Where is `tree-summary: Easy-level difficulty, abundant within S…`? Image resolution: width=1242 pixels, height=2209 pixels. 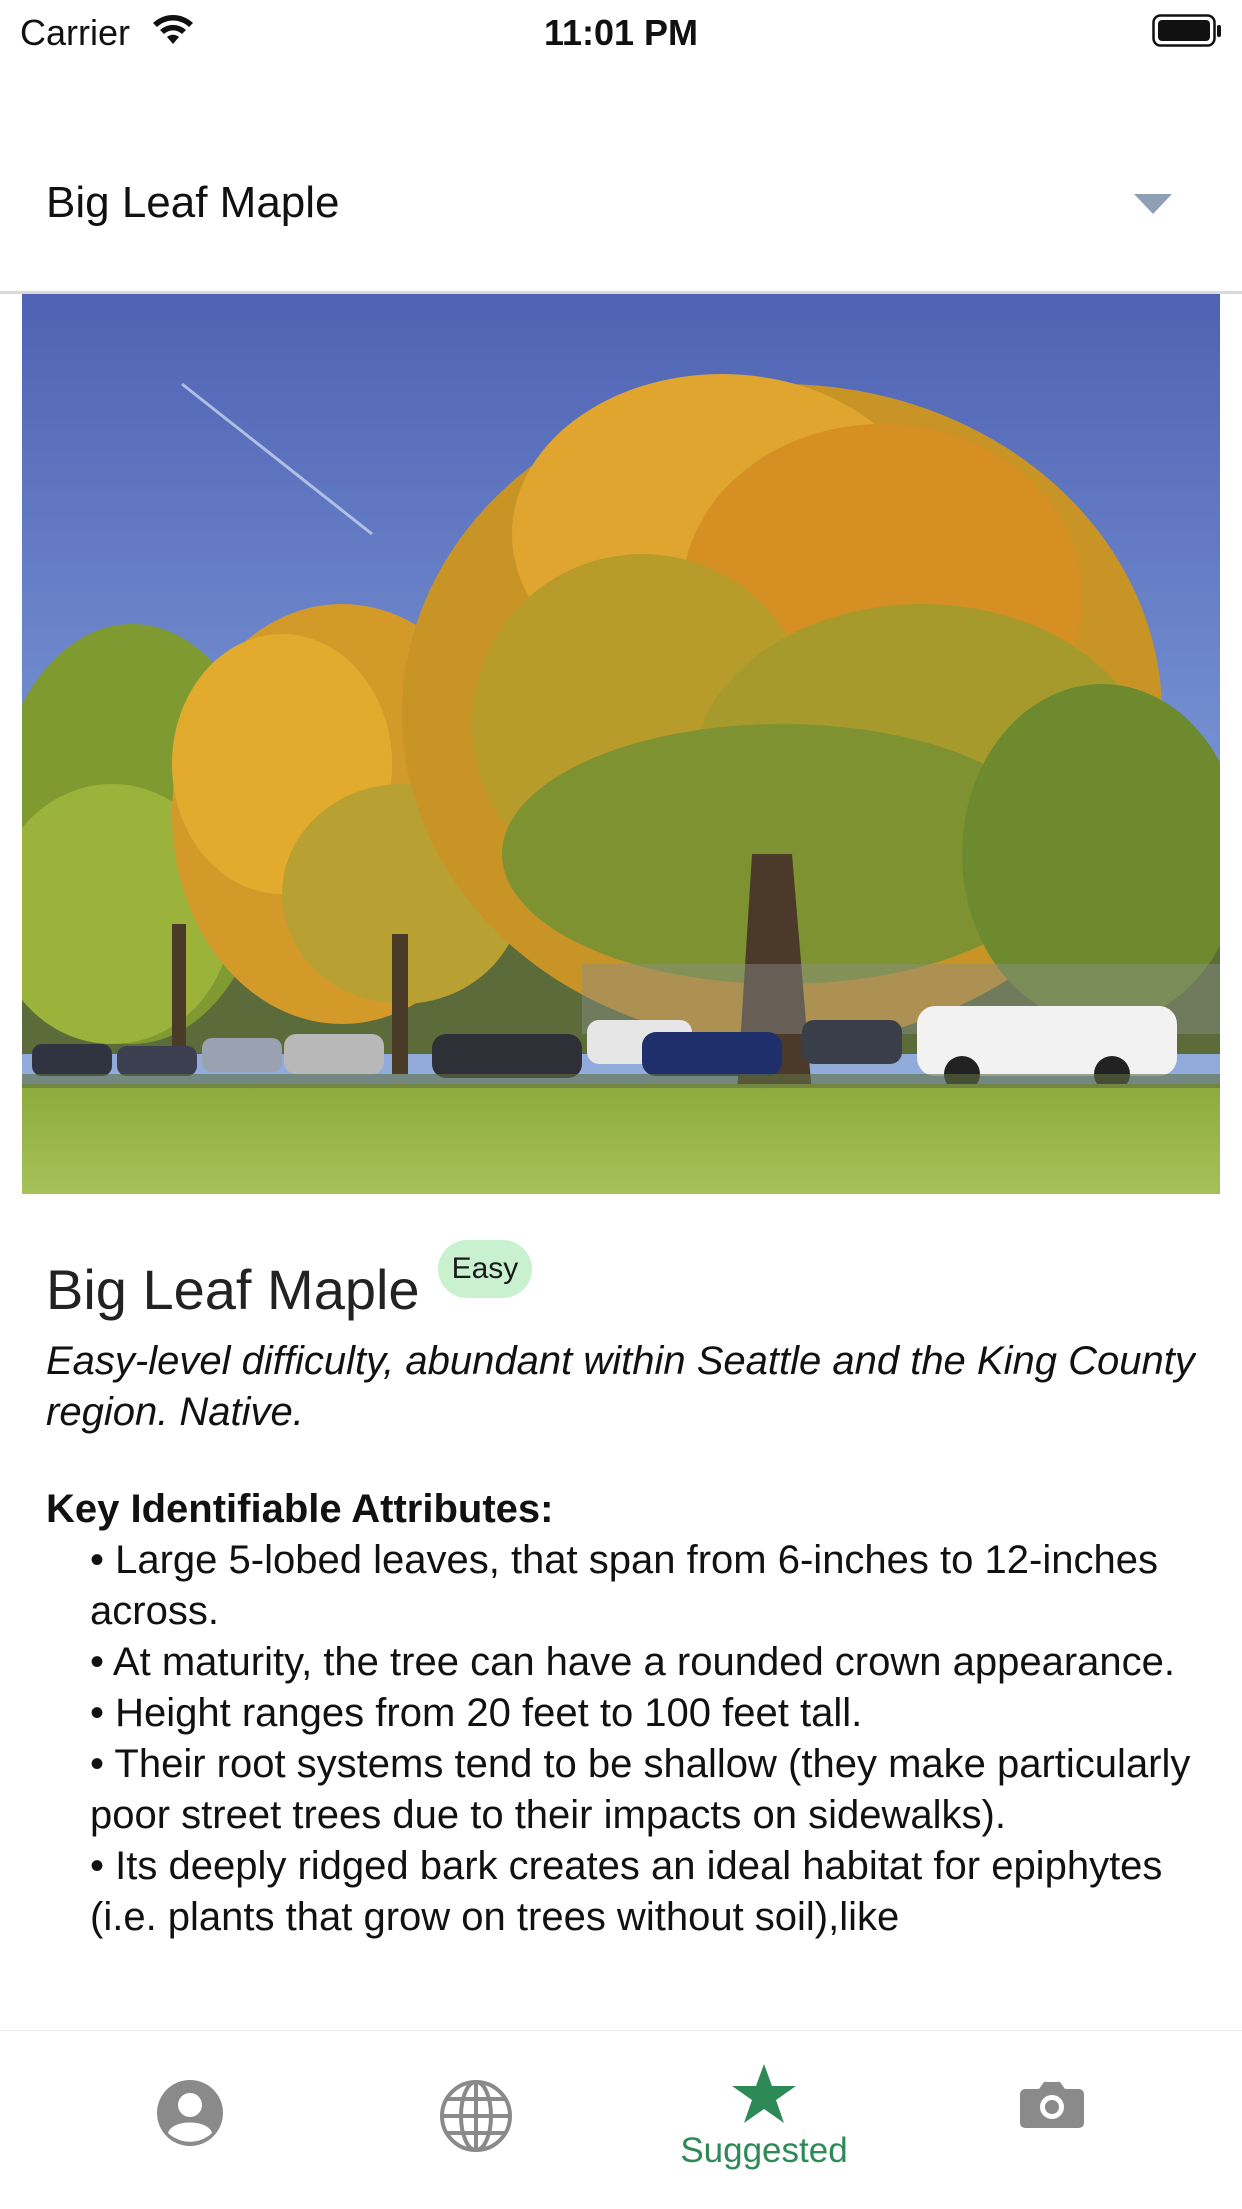
tree-summary: Easy-level difficulty, abundant within S… is located at coordinates (620, 1386).